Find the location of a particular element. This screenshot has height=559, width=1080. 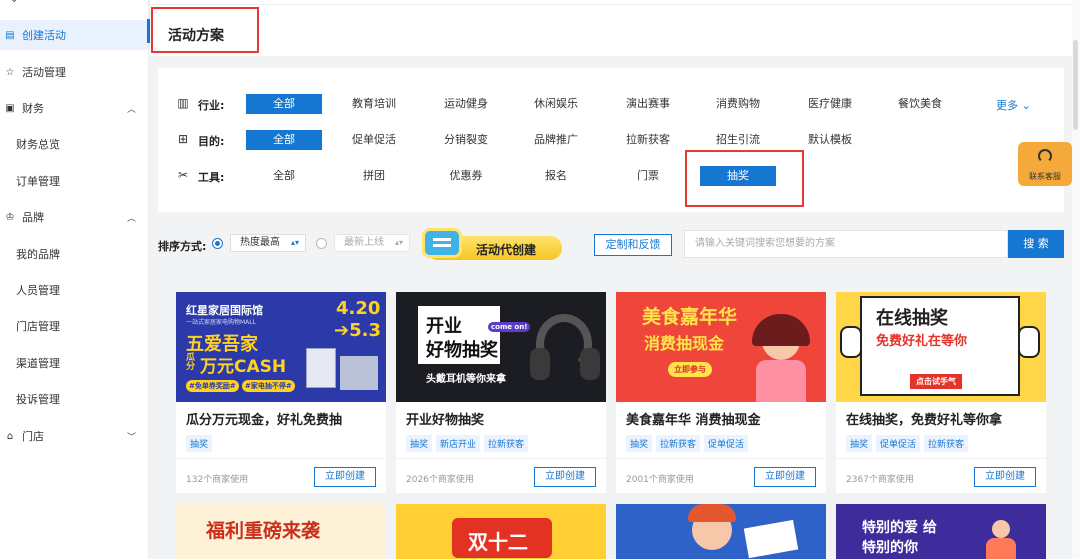

scrollbar-thumb is located at coordinates (1075, 85).